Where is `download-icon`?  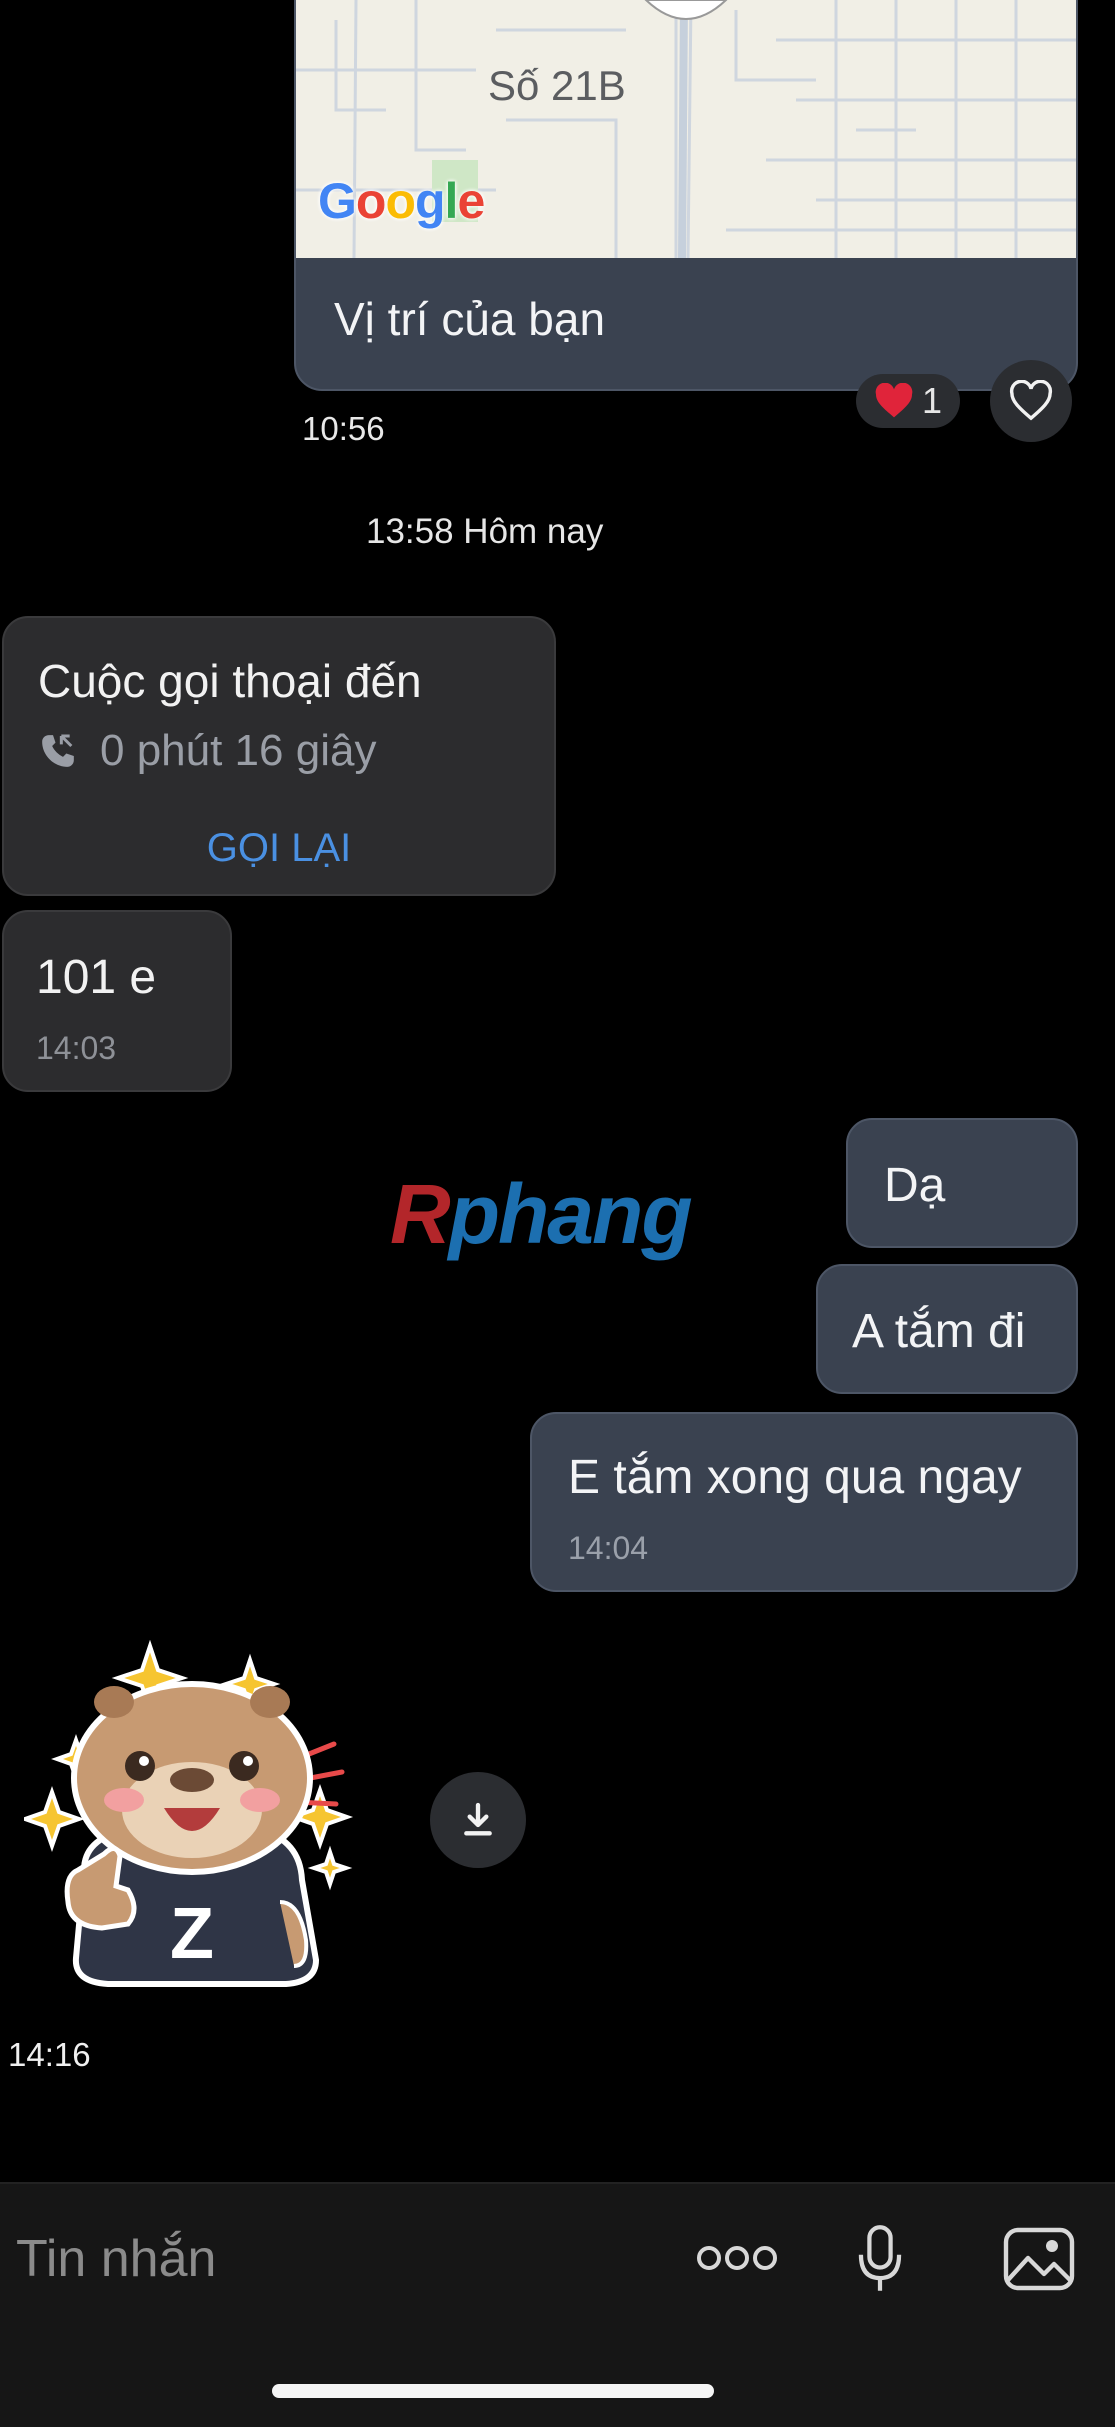
download-icon is located at coordinates (478, 1819).